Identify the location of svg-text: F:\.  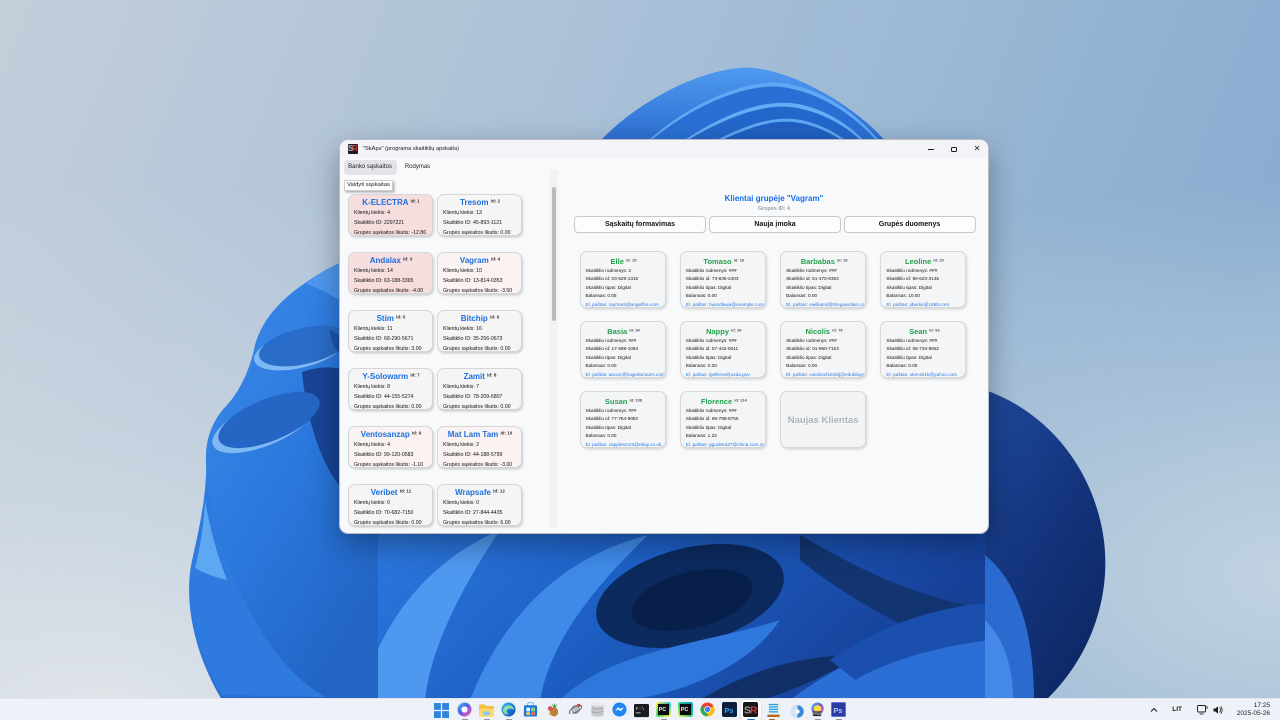
(640, 709).